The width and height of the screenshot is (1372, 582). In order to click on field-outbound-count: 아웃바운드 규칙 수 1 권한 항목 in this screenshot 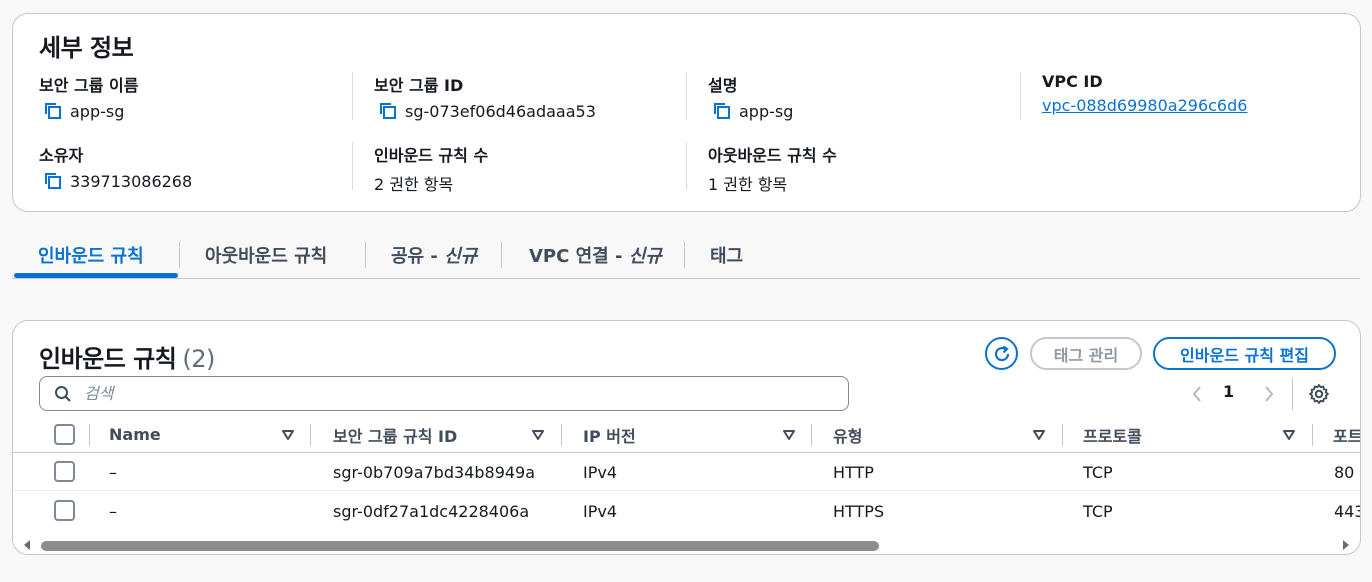, I will do `click(772, 168)`.